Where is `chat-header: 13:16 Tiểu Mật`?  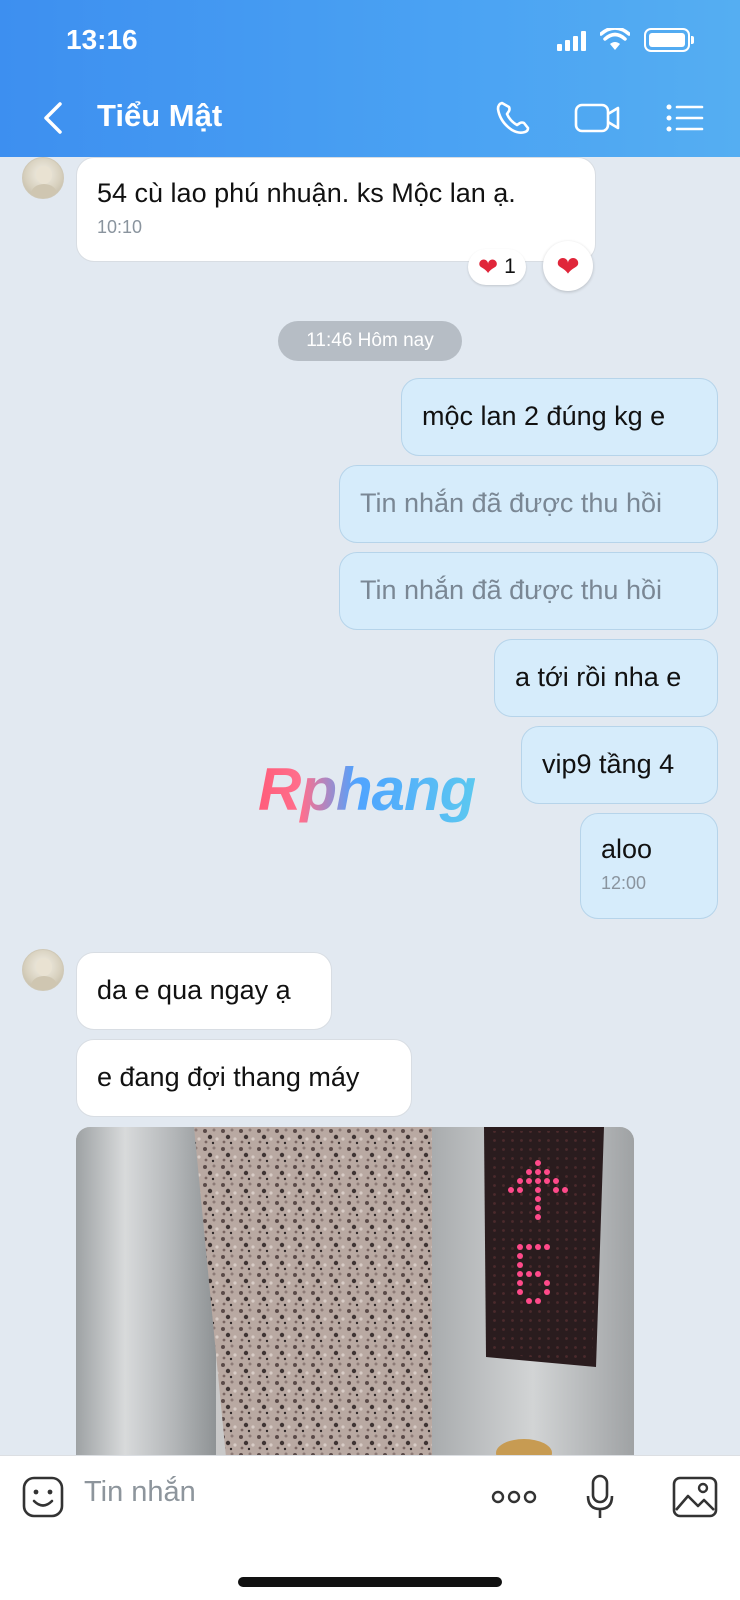
chat-header: 13:16 Tiểu Mật is located at coordinates (370, 78).